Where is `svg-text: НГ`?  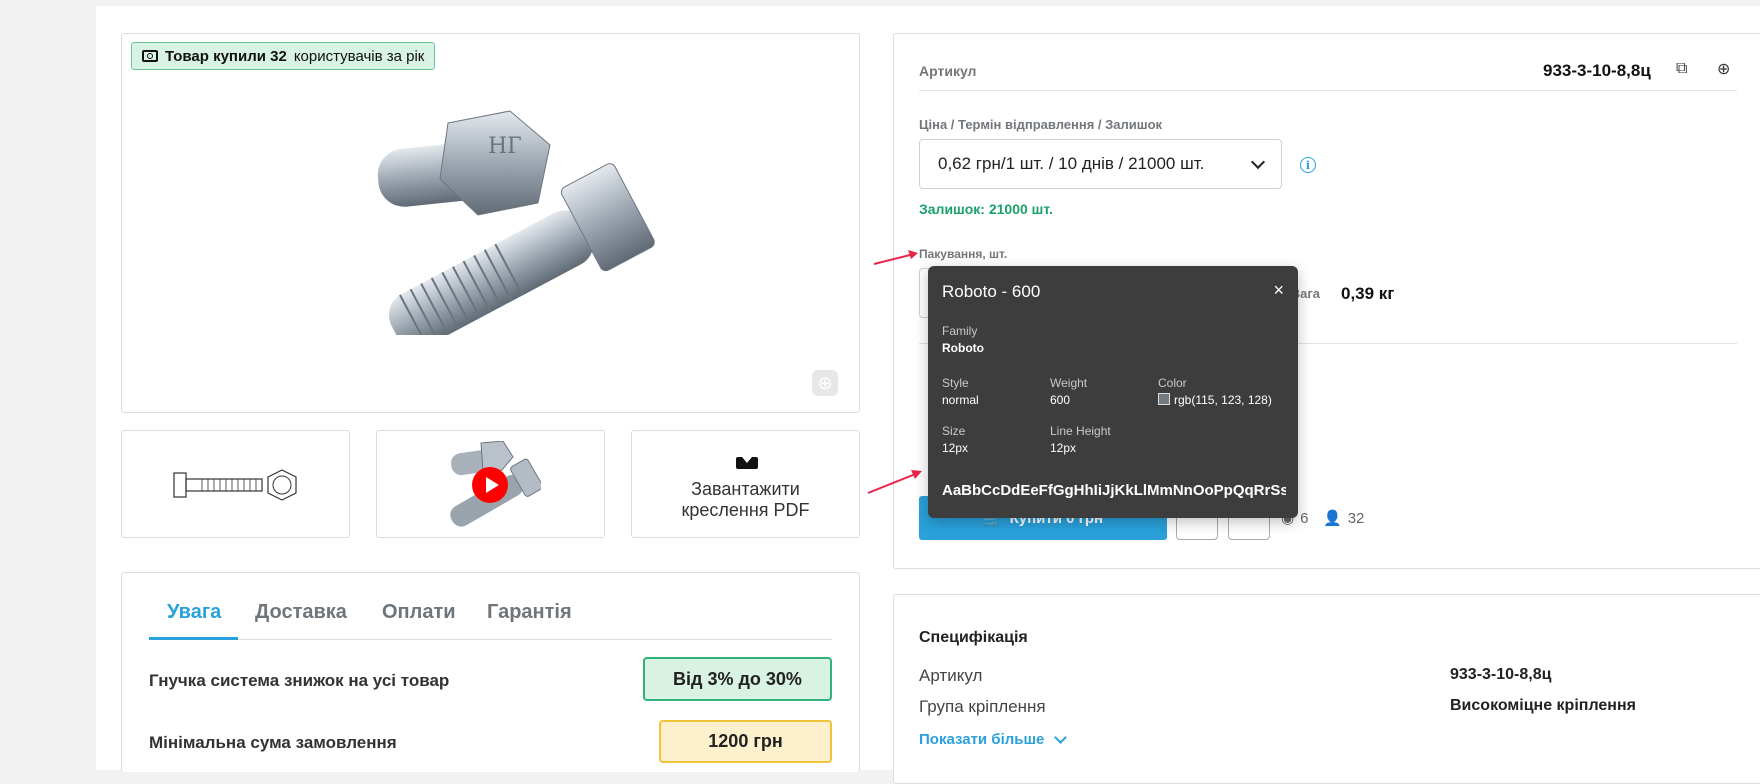
svg-text: НГ is located at coordinates (505, 146).